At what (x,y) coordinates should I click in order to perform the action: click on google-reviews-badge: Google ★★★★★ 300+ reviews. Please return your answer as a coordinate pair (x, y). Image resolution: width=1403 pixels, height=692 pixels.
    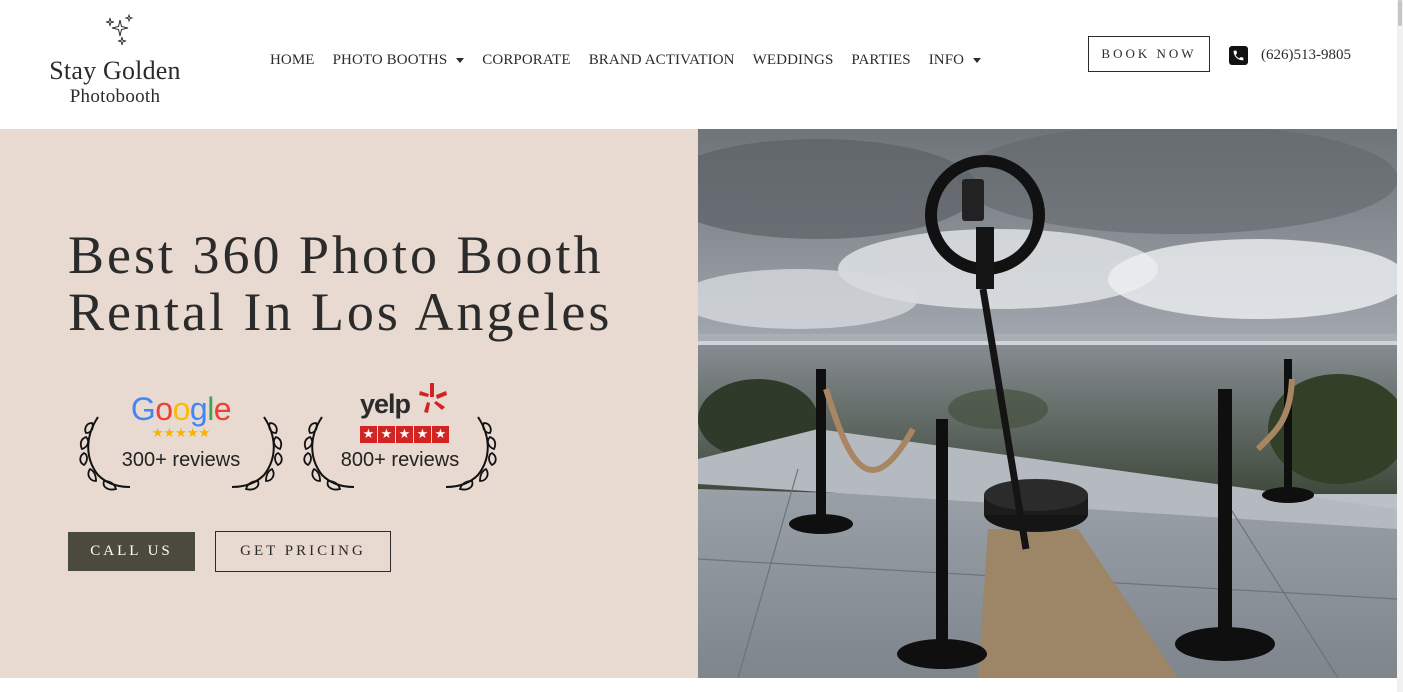
    Looking at the image, I should click on (181, 440).